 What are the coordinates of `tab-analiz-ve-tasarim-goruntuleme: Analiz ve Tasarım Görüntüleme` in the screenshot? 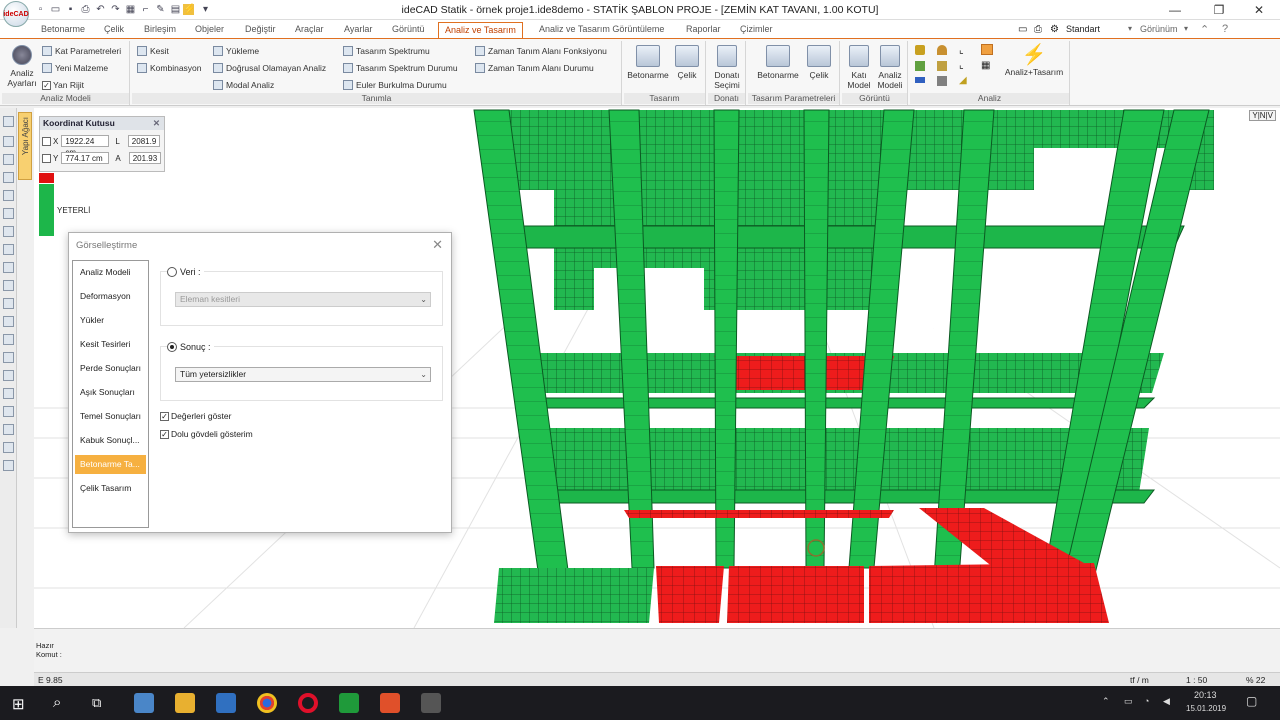 It's located at (601, 30).